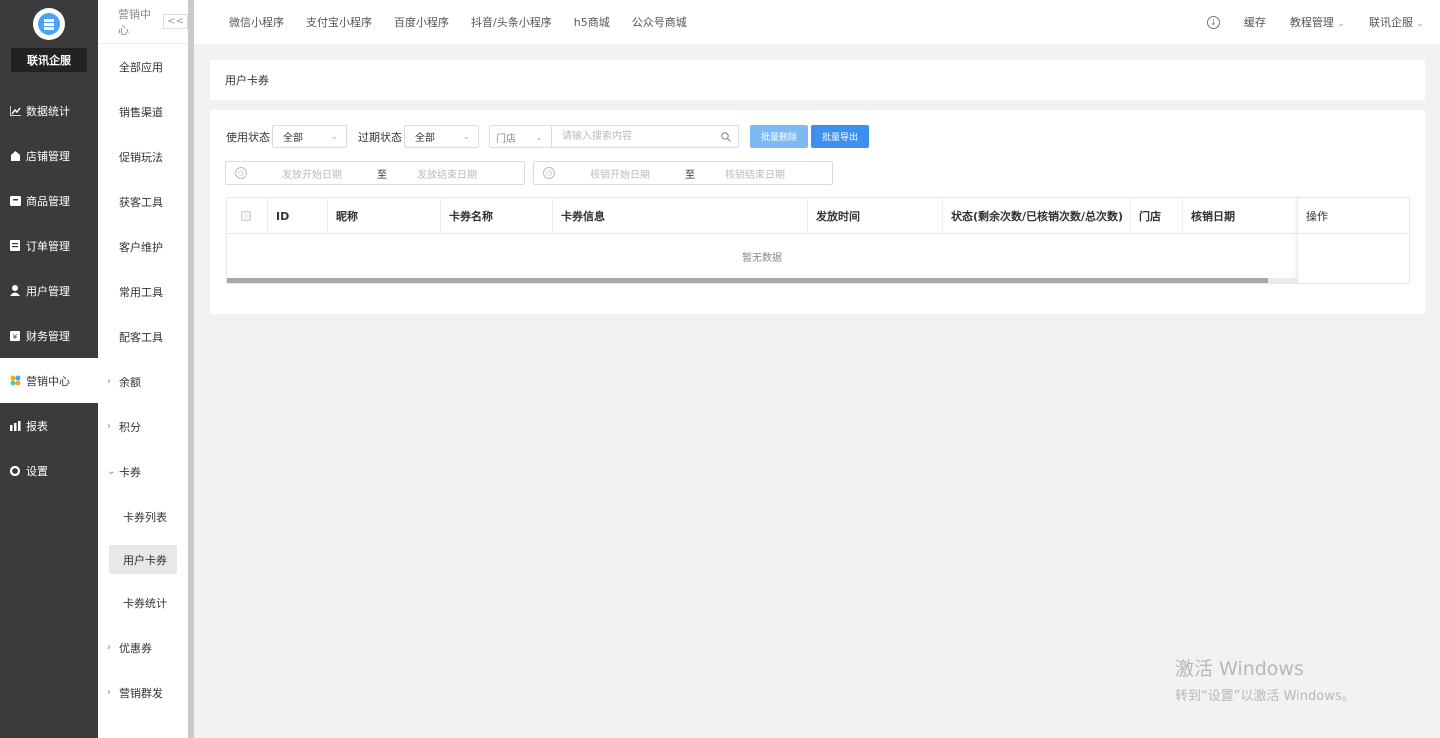 The height and width of the screenshot is (738, 1440). What do you see at coordinates (451, 22) in the screenshot?
I see `platform-tabs: 微信小程序 支付宝小程序 百度小程序 抖音/头条小程序 h5商城 公众号商城` at bounding box center [451, 22].